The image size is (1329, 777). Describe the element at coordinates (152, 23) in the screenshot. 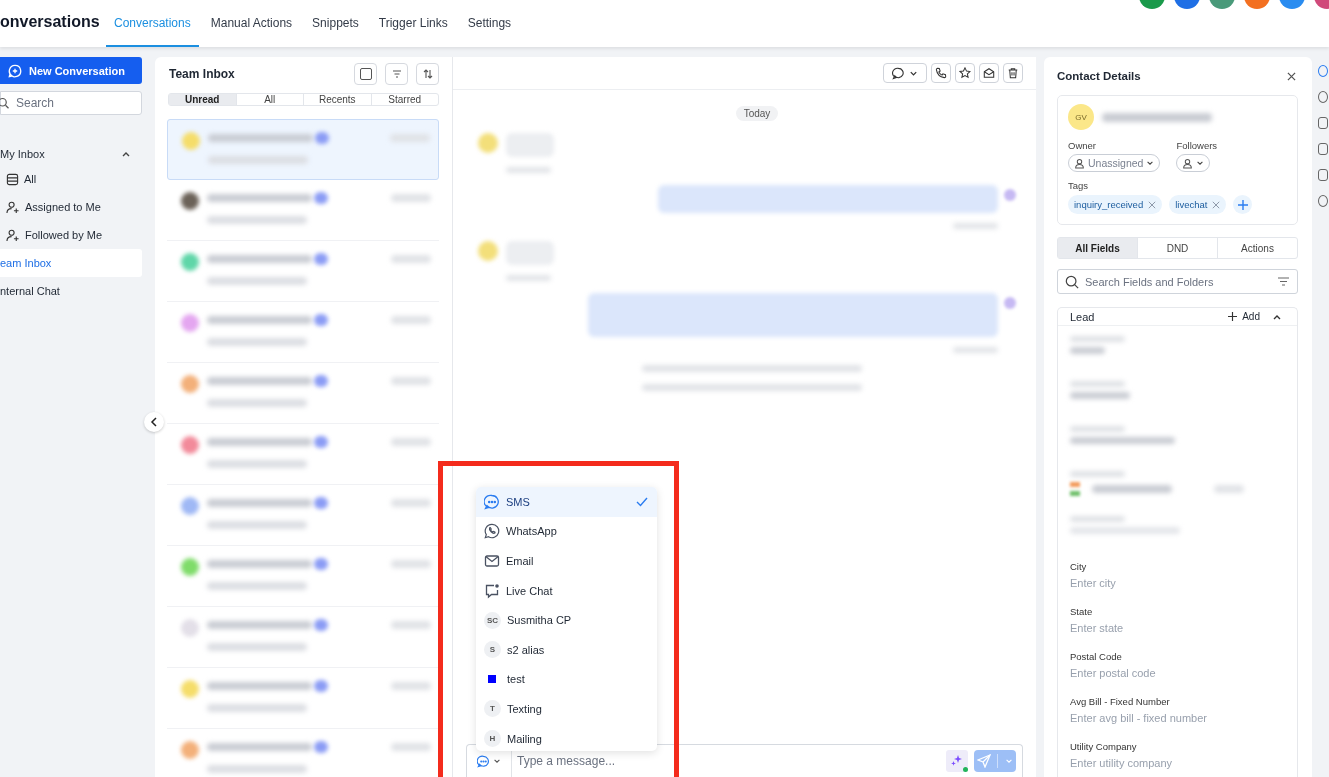

I see `nav-tab: Conversations` at that location.